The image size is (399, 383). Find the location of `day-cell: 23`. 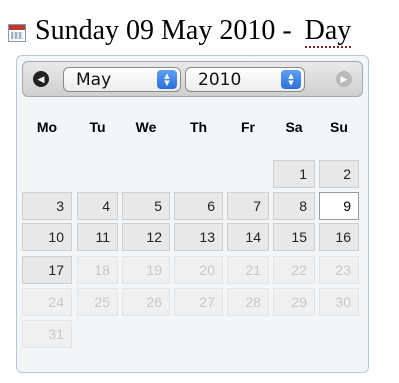

day-cell: 23 is located at coordinates (339, 270).